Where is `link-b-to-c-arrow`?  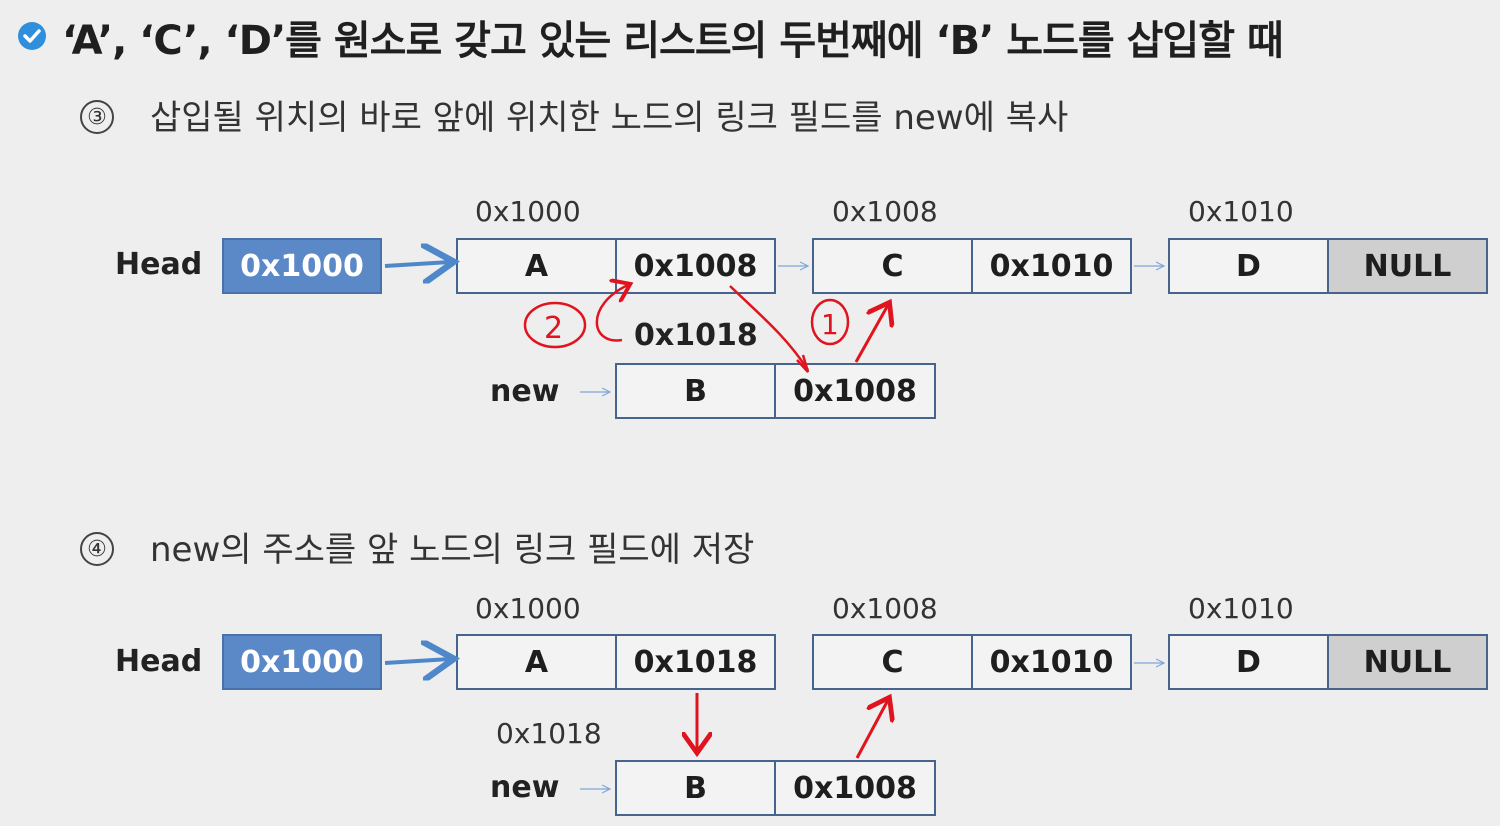 link-b-to-c-arrow is located at coordinates (871, 729).